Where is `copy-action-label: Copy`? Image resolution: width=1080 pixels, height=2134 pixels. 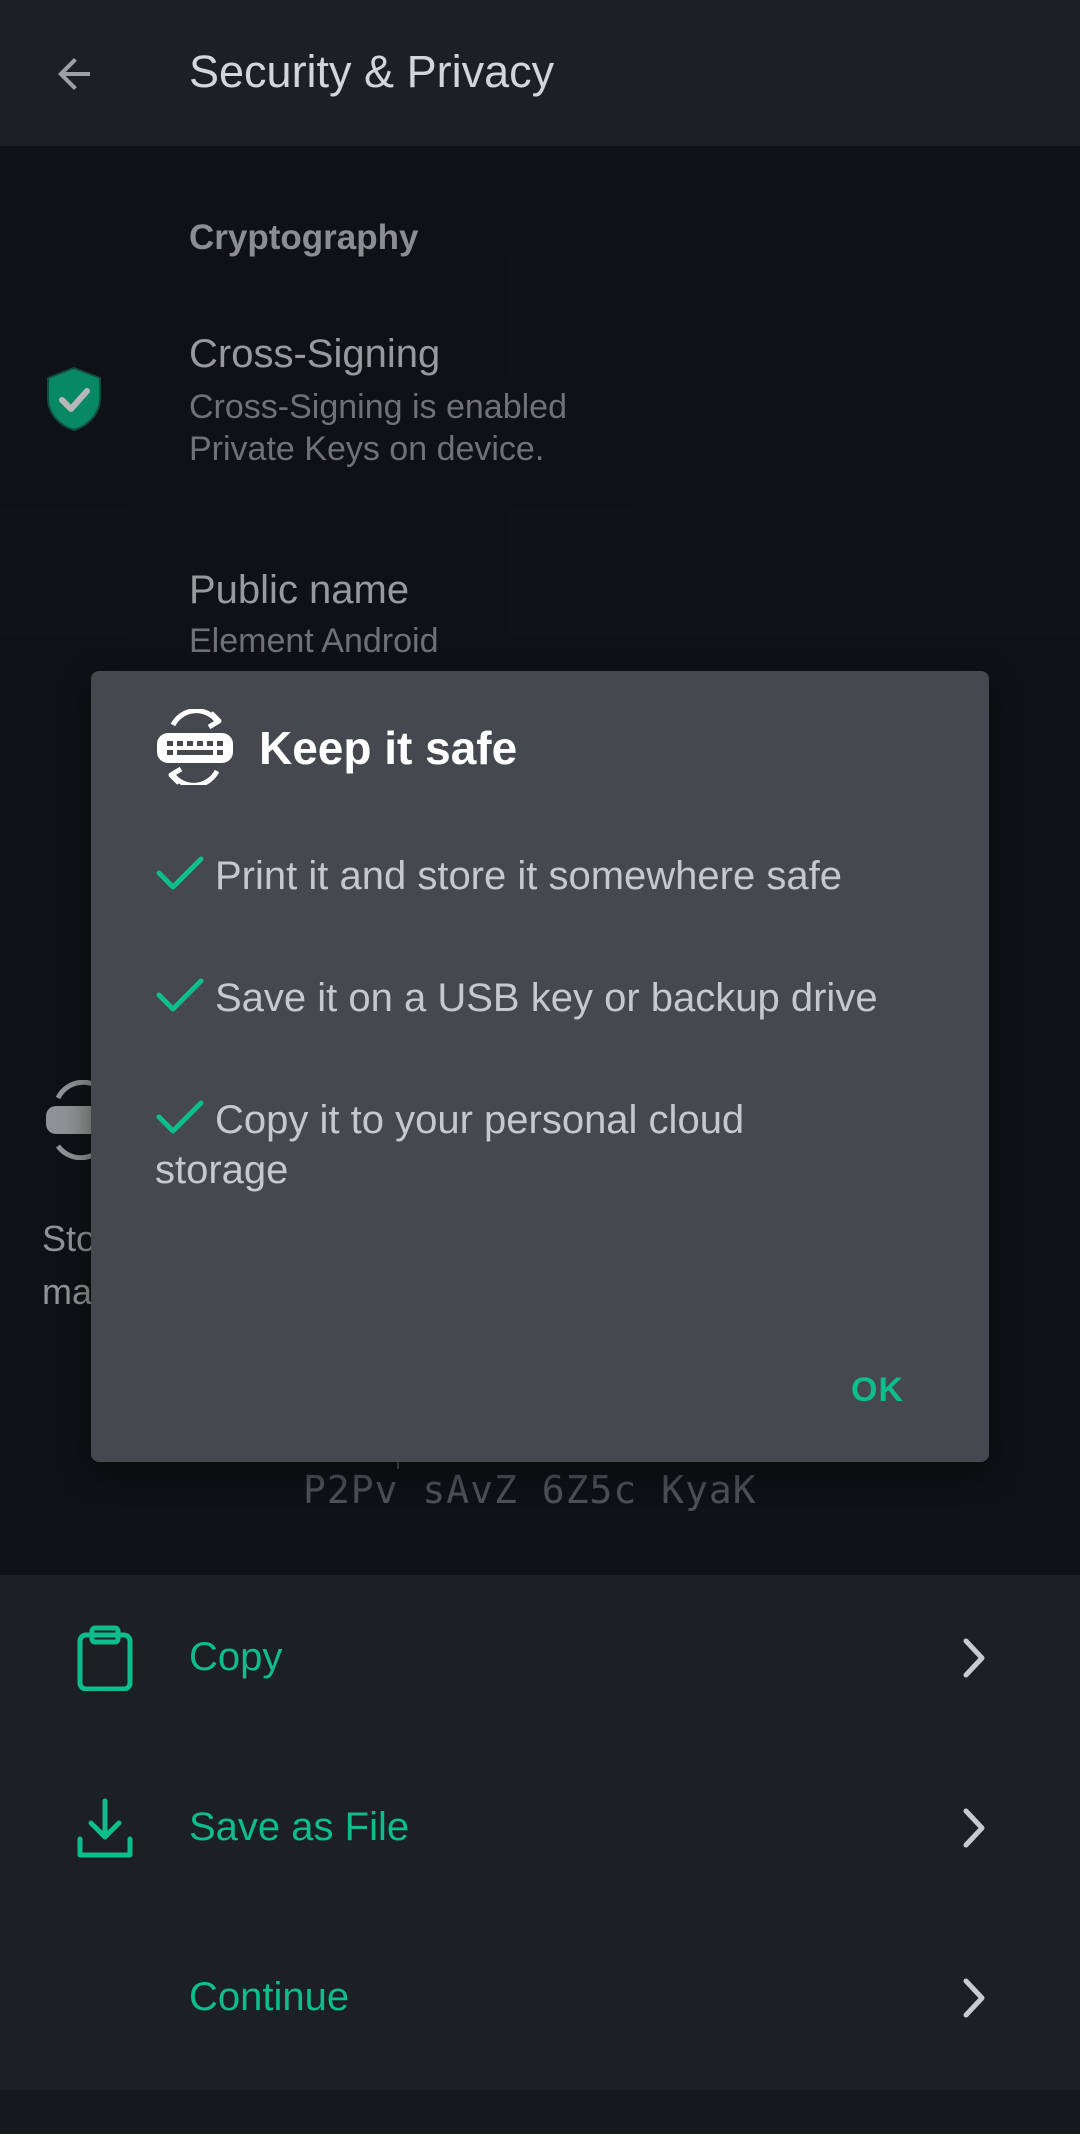
copy-action-label: Copy is located at coordinates (236, 1657).